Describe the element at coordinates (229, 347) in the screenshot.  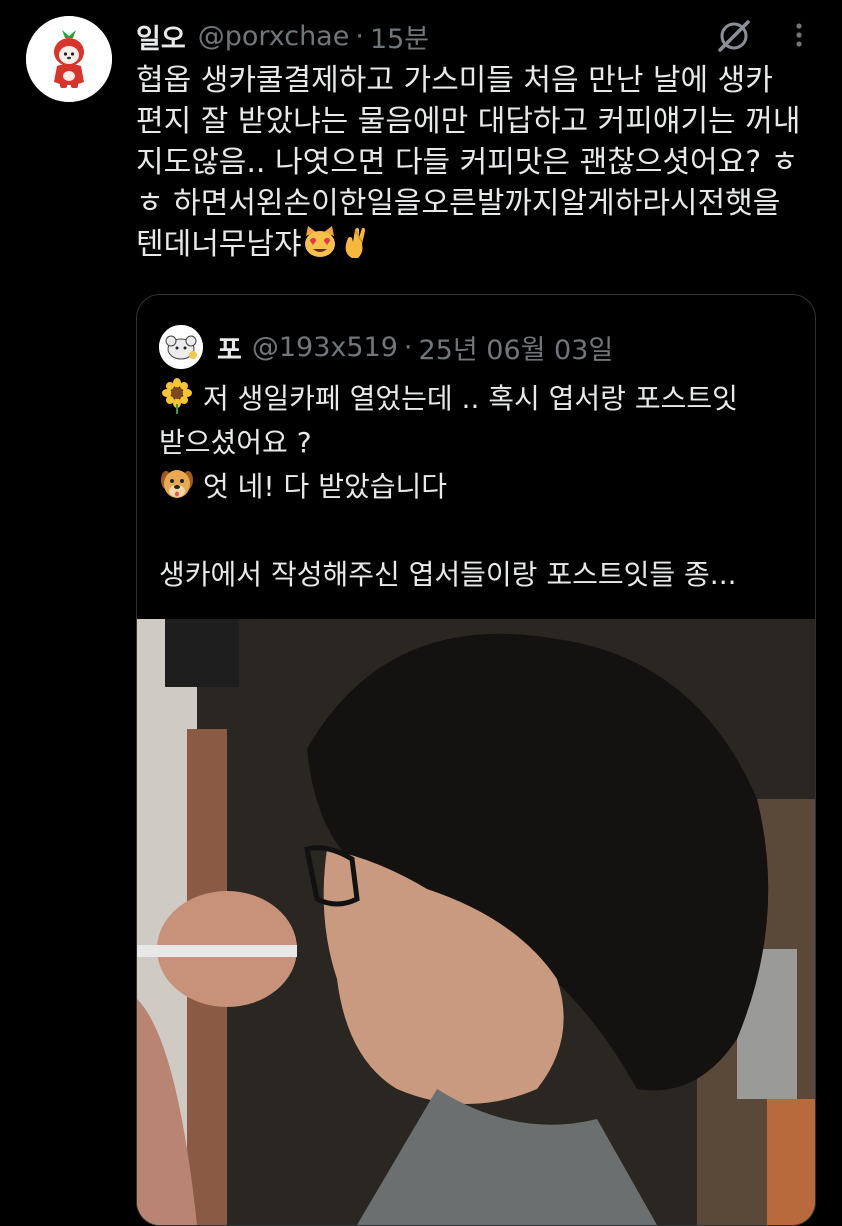
I see `quoted-author-display-name: 포` at that location.